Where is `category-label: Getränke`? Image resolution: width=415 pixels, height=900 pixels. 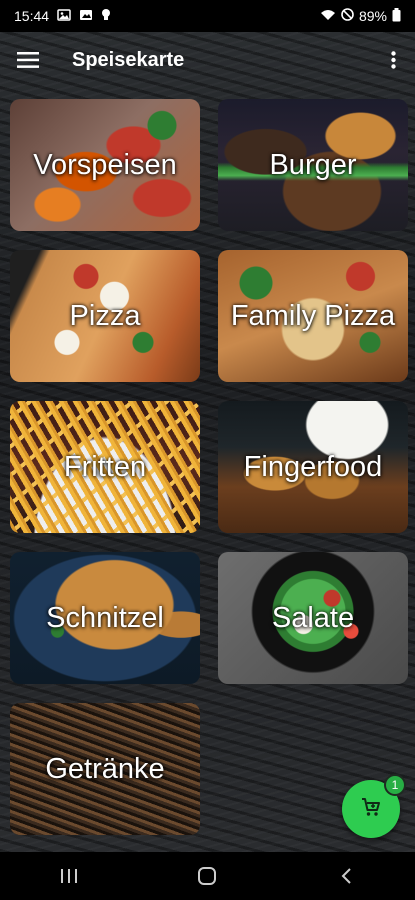
category-label: Getränke is located at coordinates (105, 768).